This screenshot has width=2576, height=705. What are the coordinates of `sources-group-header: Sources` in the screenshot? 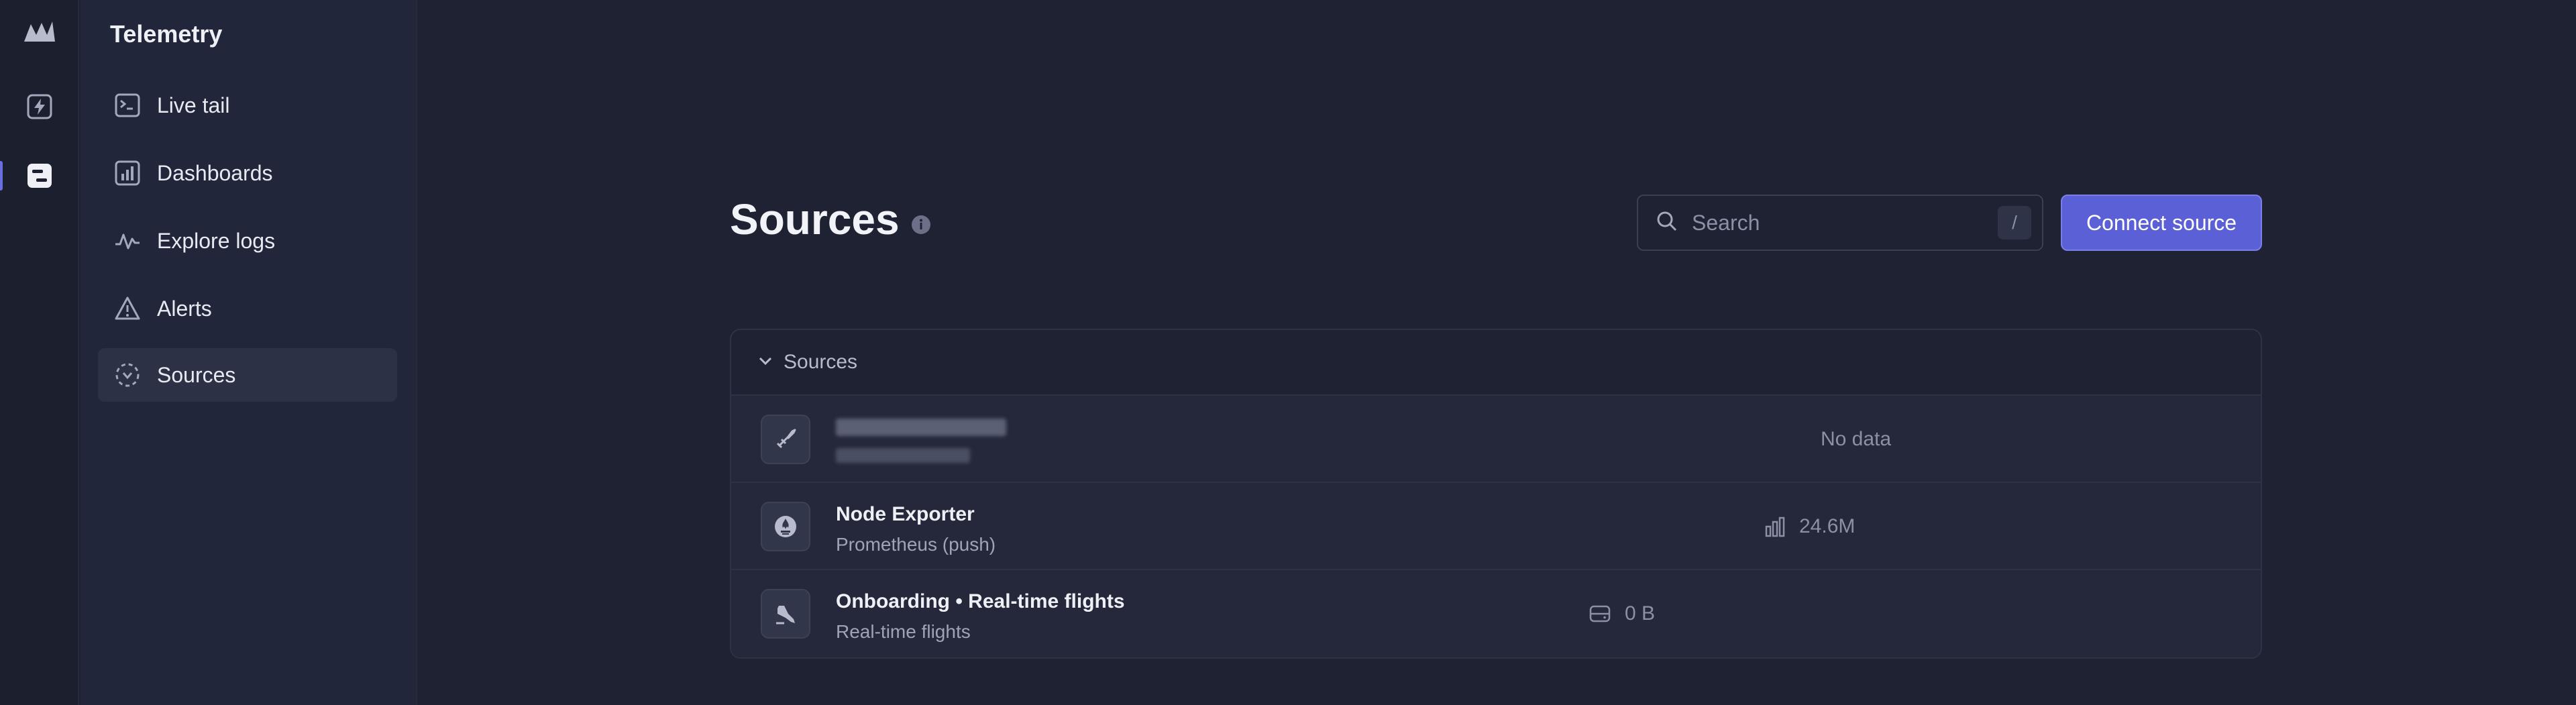 It's located at (1496, 363).